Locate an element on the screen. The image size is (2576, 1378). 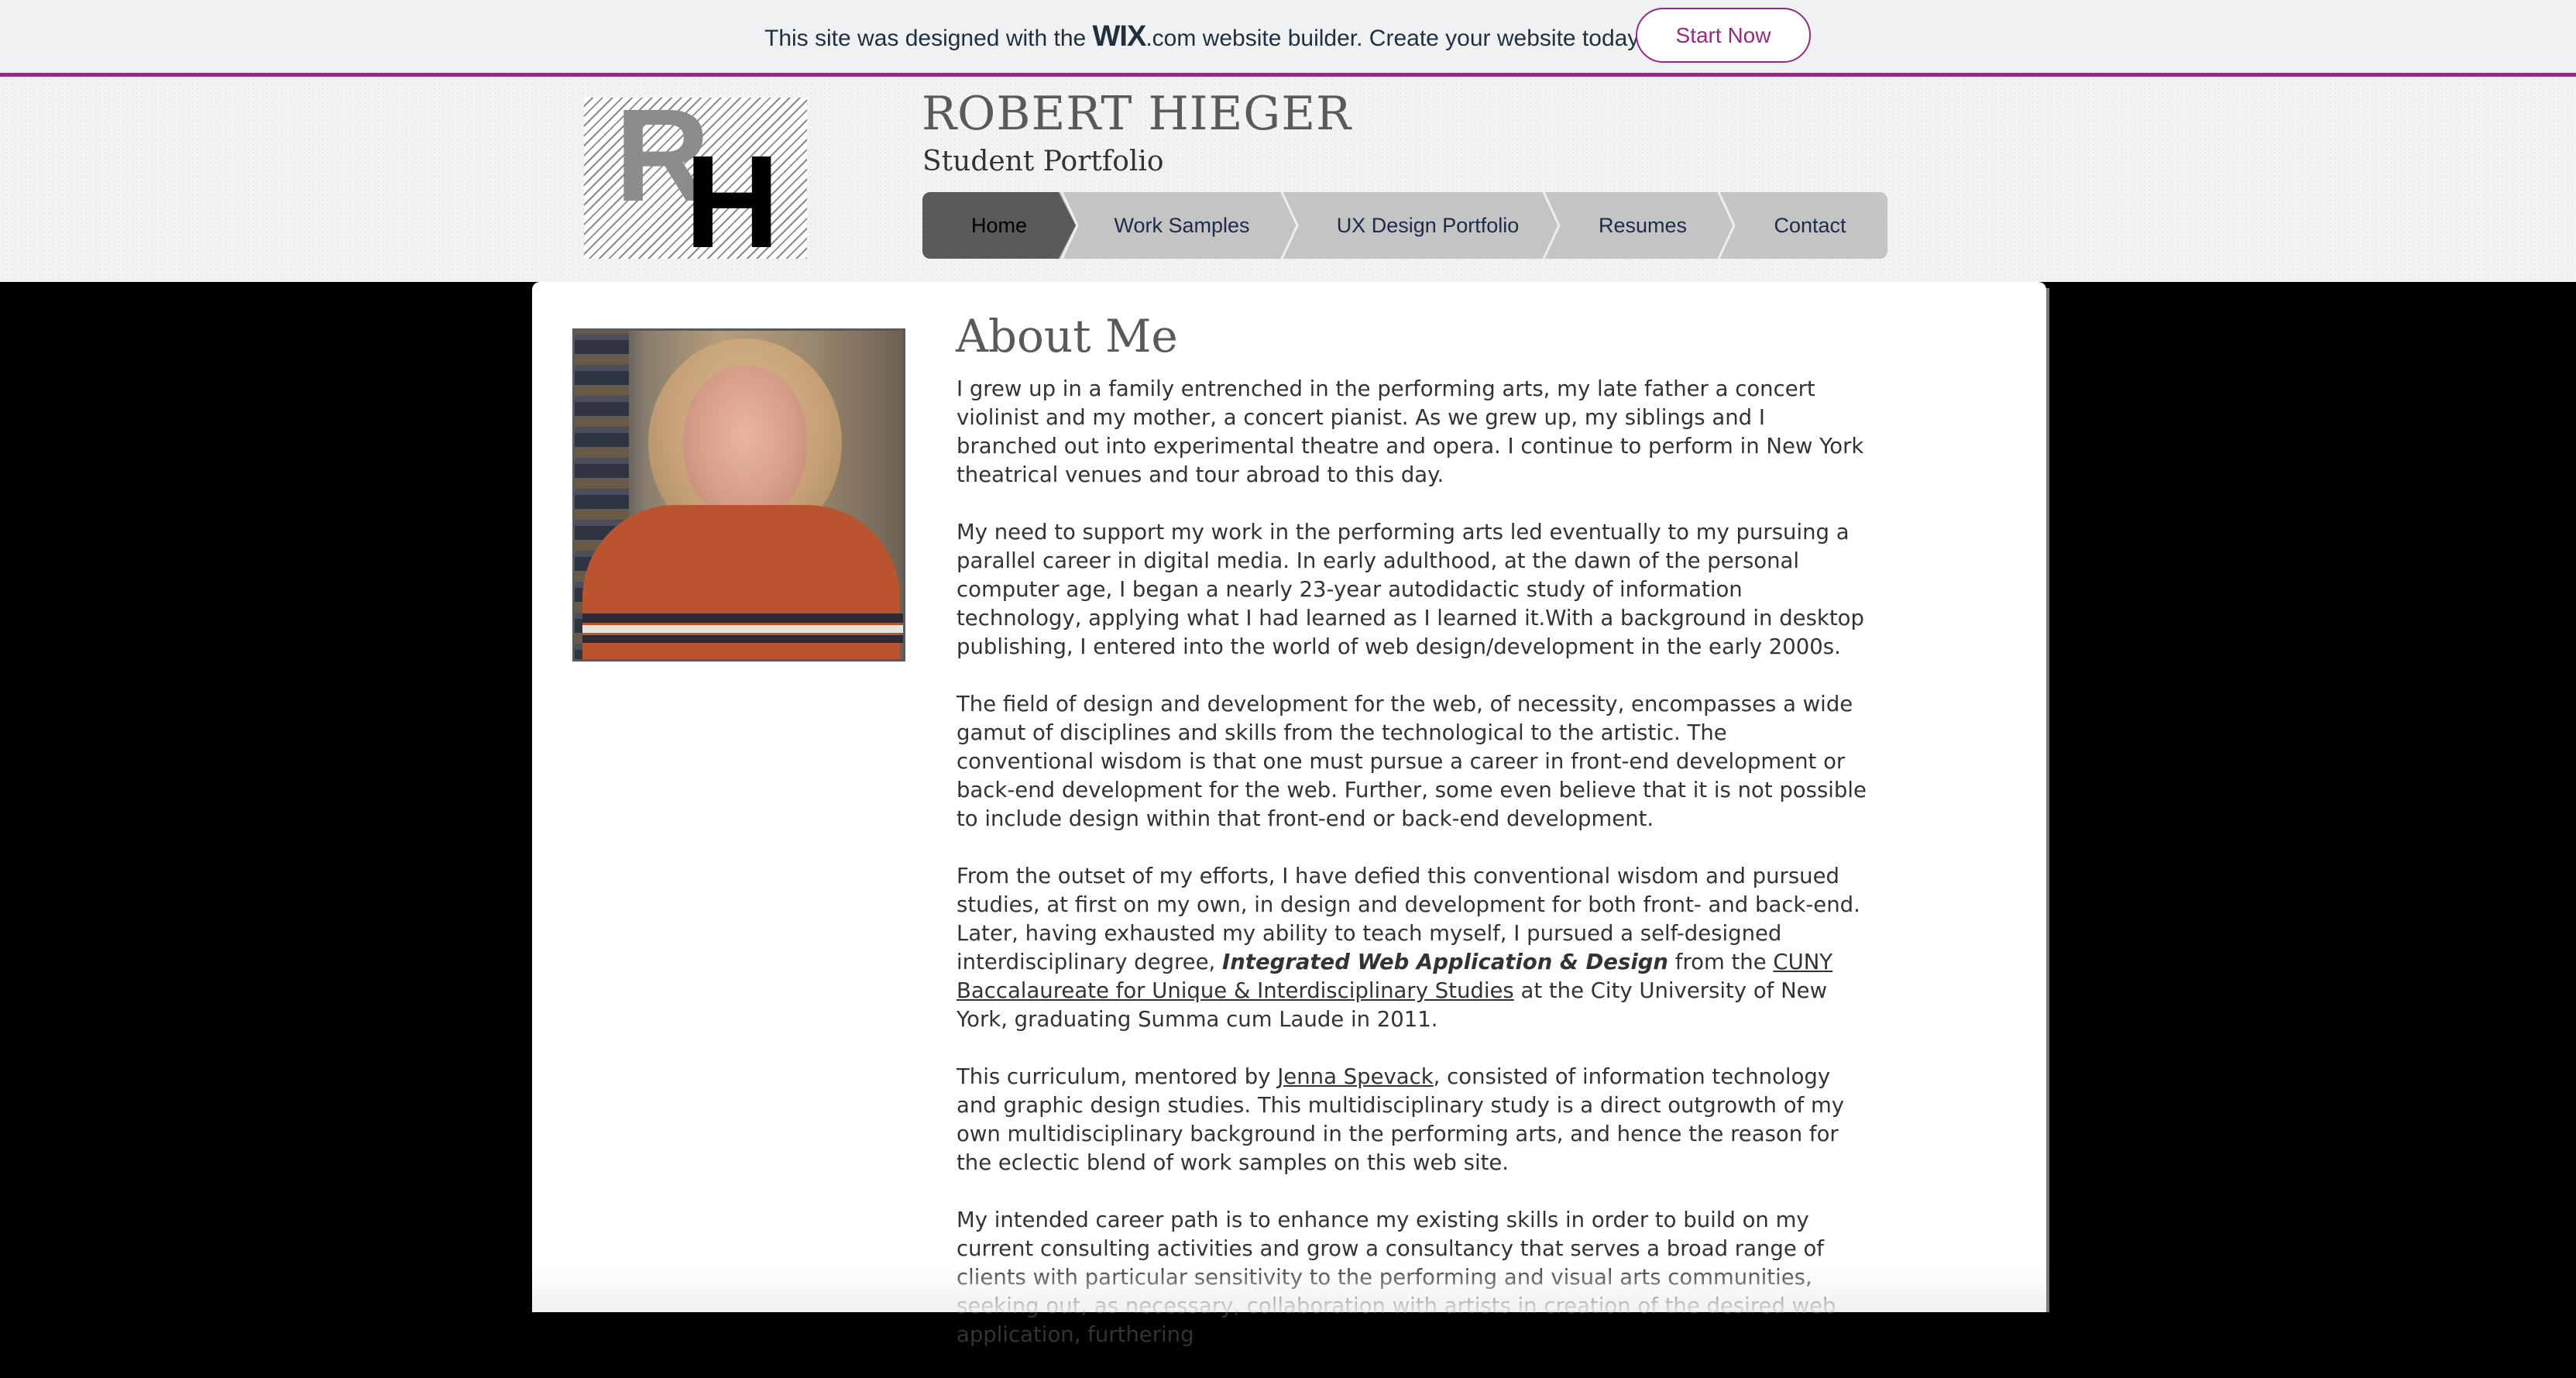
nav-item-contact: Contact is located at coordinates (1810, 225).